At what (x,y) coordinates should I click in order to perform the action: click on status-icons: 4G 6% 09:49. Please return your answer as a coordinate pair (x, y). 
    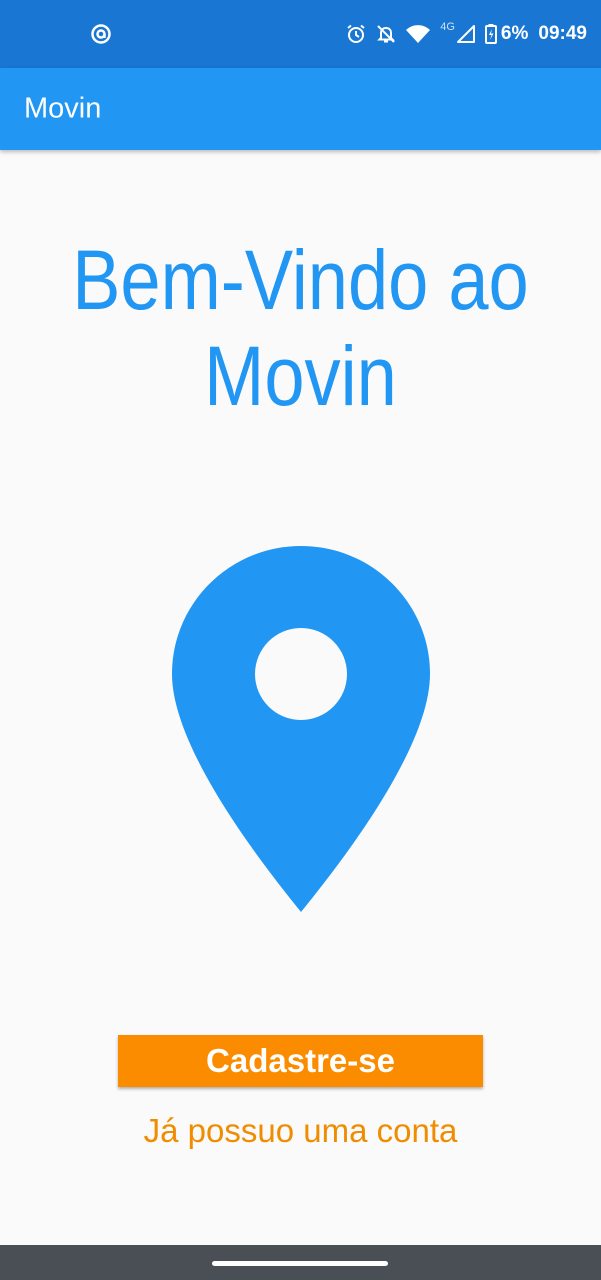
    Looking at the image, I should click on (466, 34).